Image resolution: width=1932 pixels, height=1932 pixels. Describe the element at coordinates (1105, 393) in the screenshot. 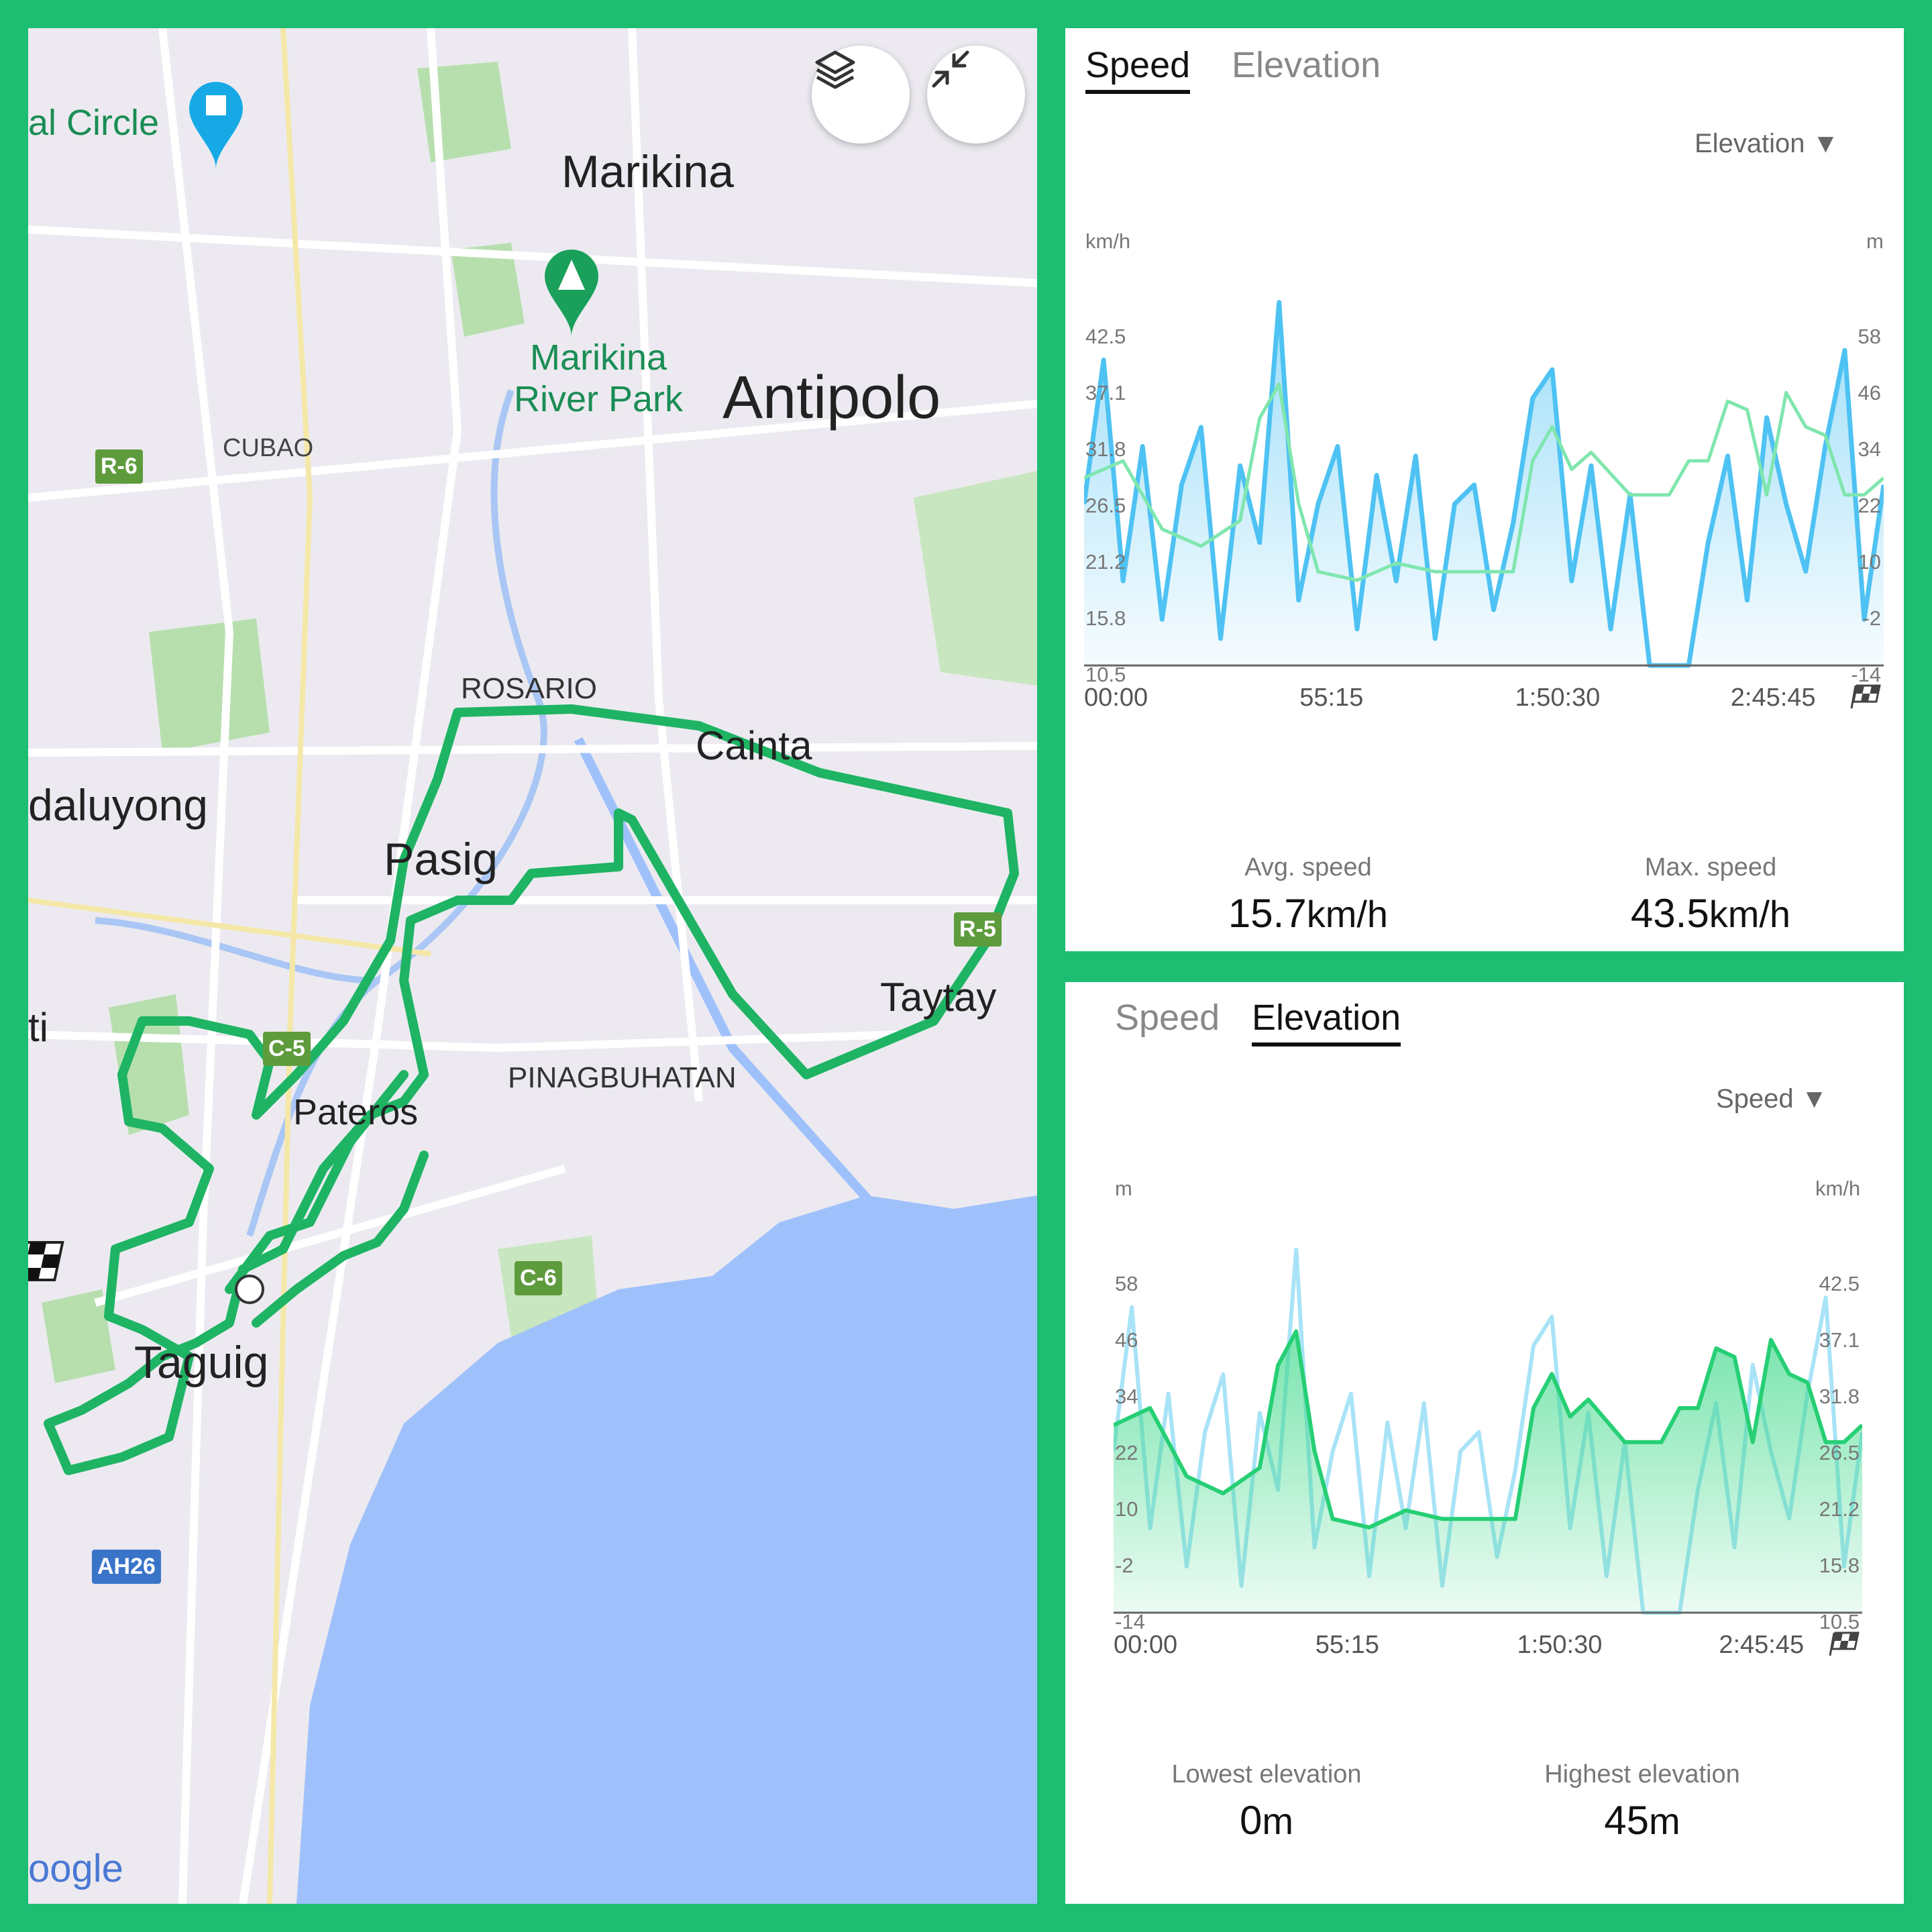

I see `left-tick-label: 37.1` at that location.